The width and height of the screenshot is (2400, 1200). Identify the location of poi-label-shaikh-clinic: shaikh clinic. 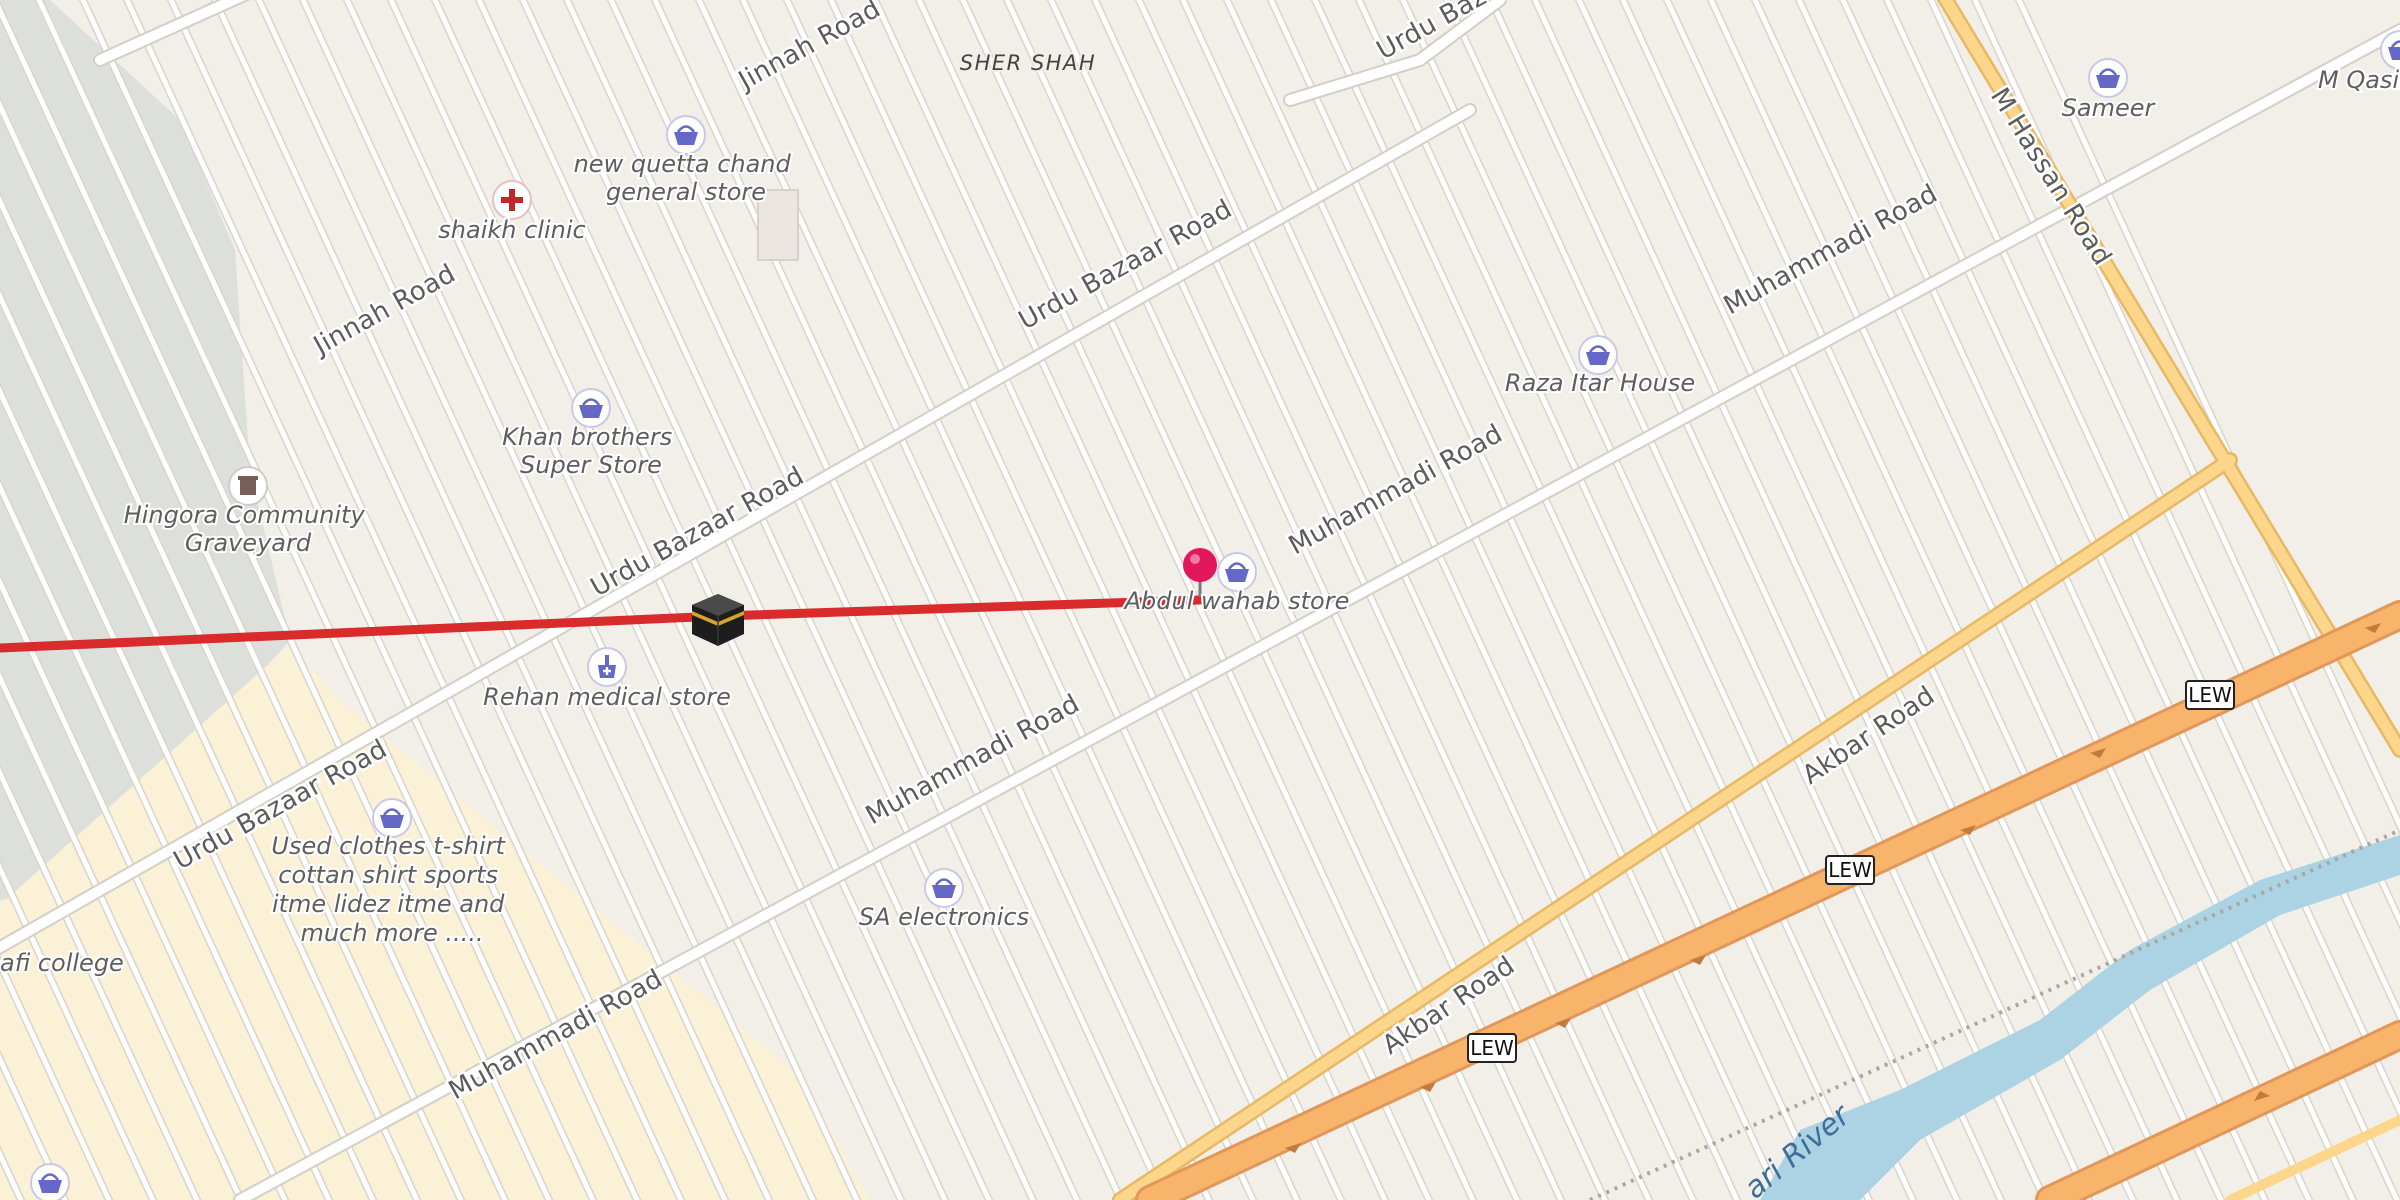
(511, 230).